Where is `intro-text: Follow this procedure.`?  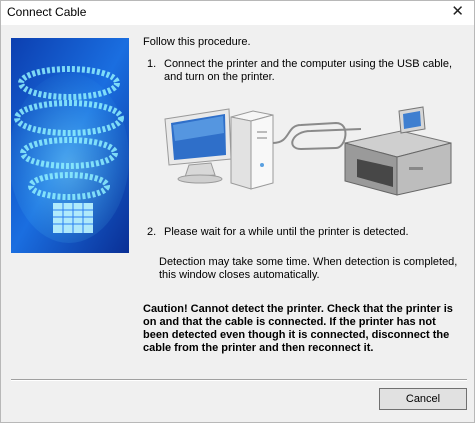 intro-text: Follow this procedure. is located at coordinates (197, 42).